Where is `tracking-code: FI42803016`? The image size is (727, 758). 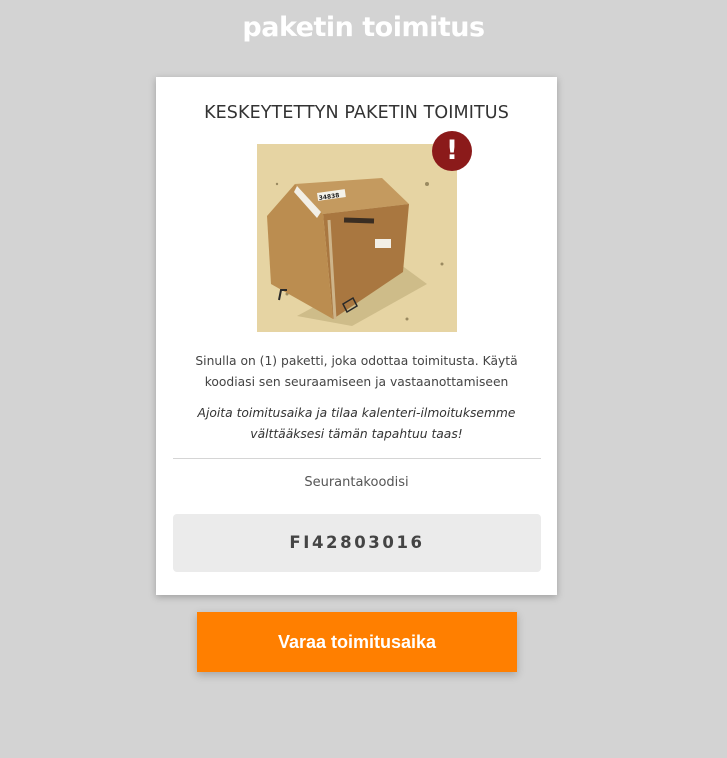 tracking-code: FI42803016 is located at coordinates (357, 543).